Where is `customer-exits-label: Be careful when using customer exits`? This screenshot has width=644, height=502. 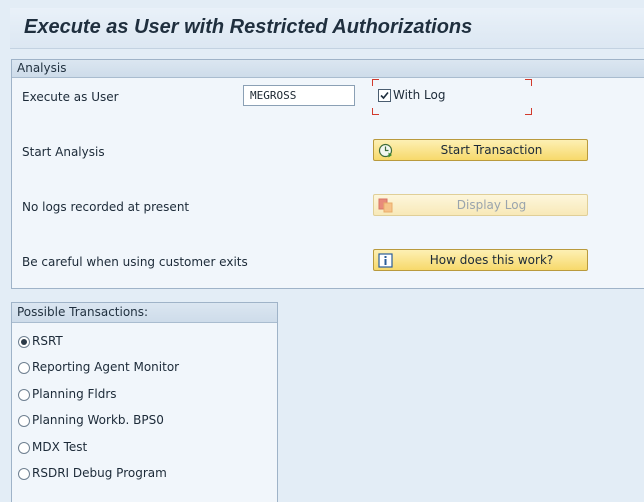 customer-exits-label: Be careful when using customer exits is located at coordinates (135, 262).